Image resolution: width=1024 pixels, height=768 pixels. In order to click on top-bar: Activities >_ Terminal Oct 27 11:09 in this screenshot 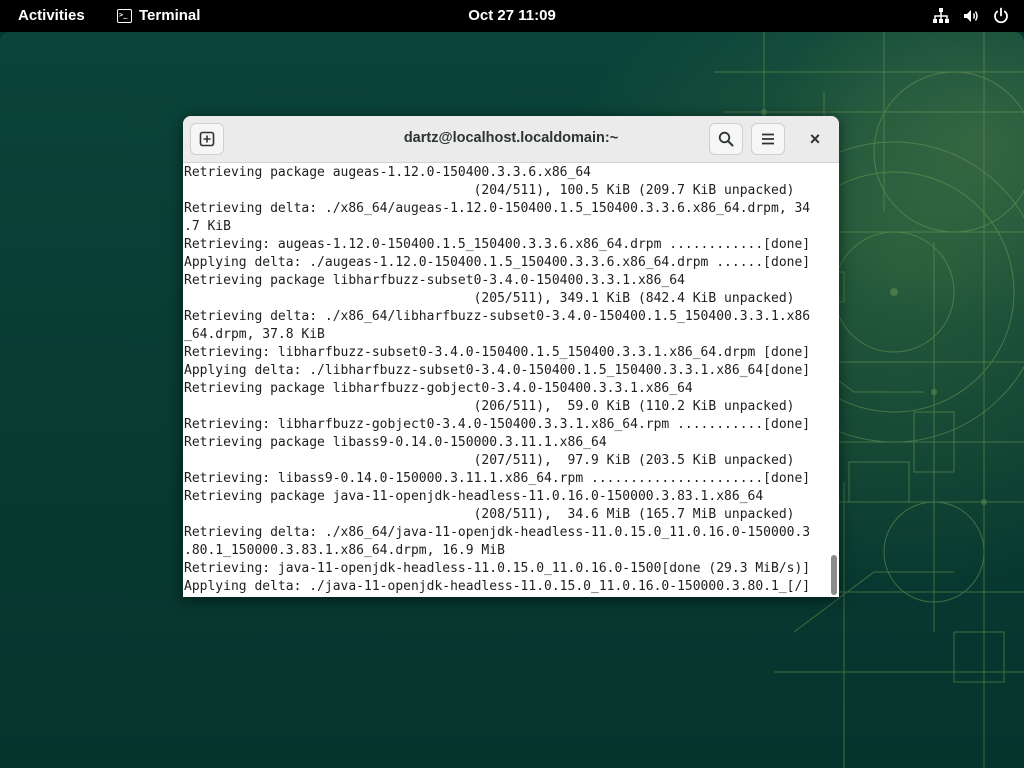, I will do `click(512, 16)`.